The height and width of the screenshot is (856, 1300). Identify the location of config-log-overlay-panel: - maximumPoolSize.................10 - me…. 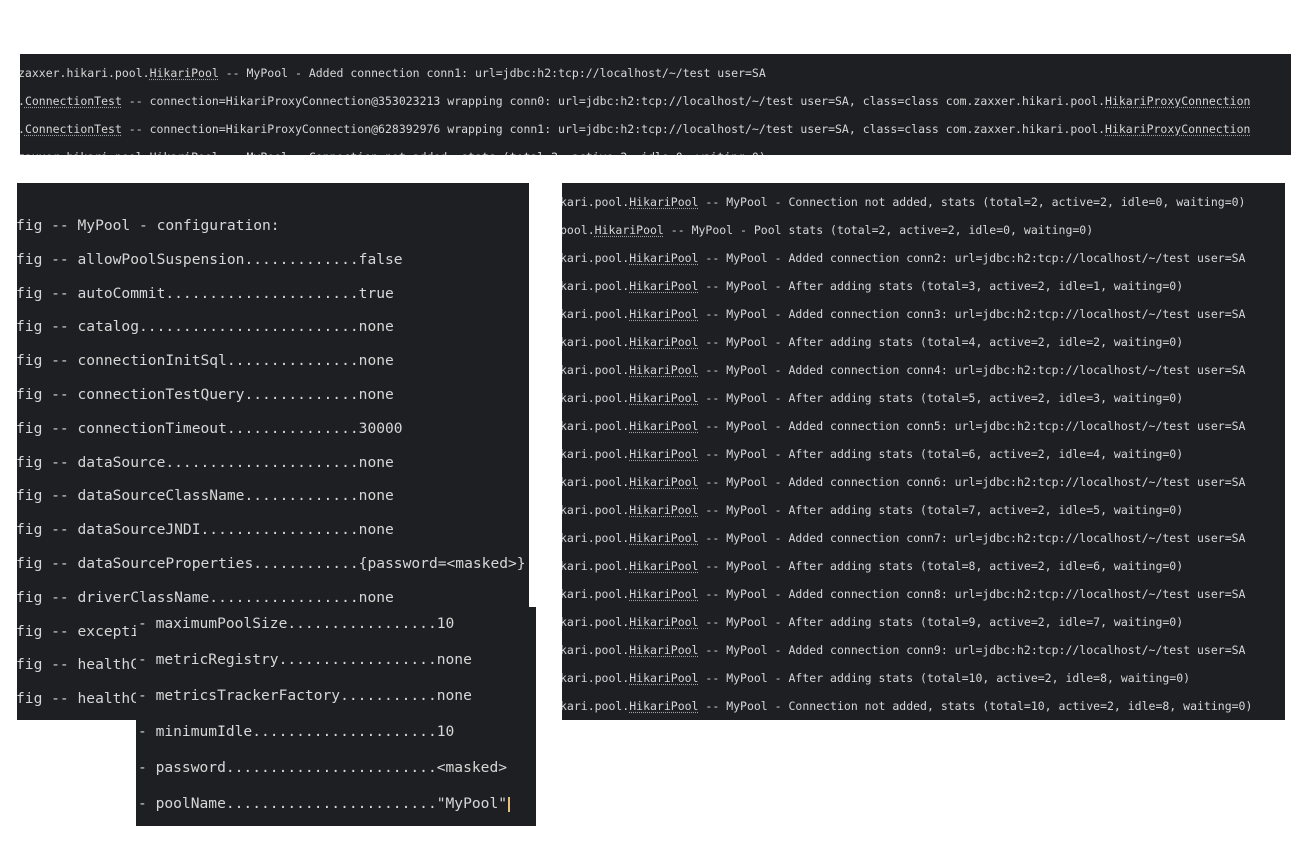
(336, 716).